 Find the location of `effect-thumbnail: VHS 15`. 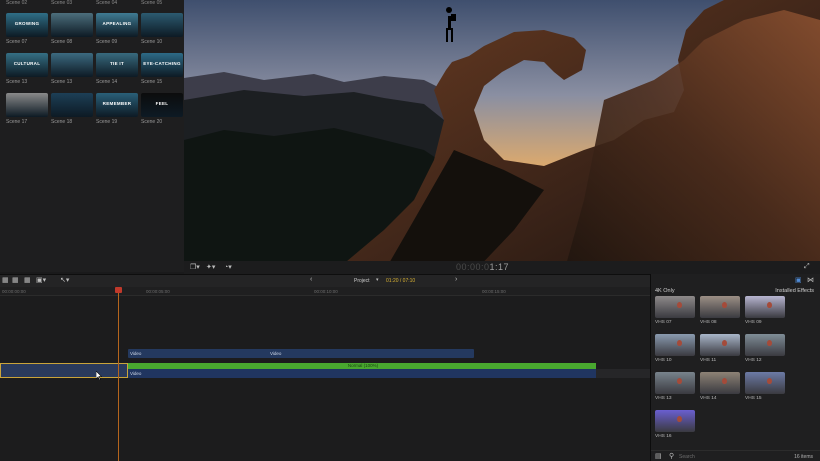

effect-thumbnail: VHS 15 is located at coordinates (765, 386).